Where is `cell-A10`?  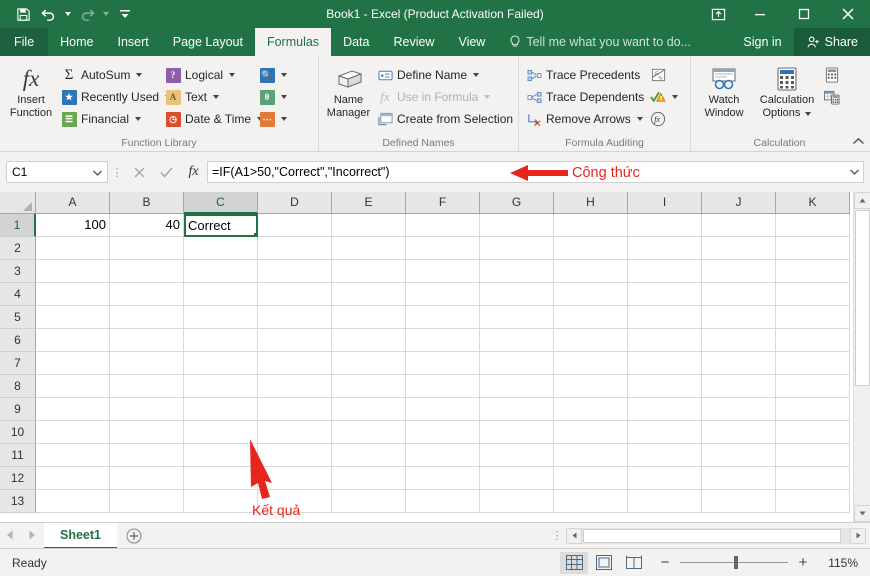 cell-A10 is located at coordinates (73, 432).